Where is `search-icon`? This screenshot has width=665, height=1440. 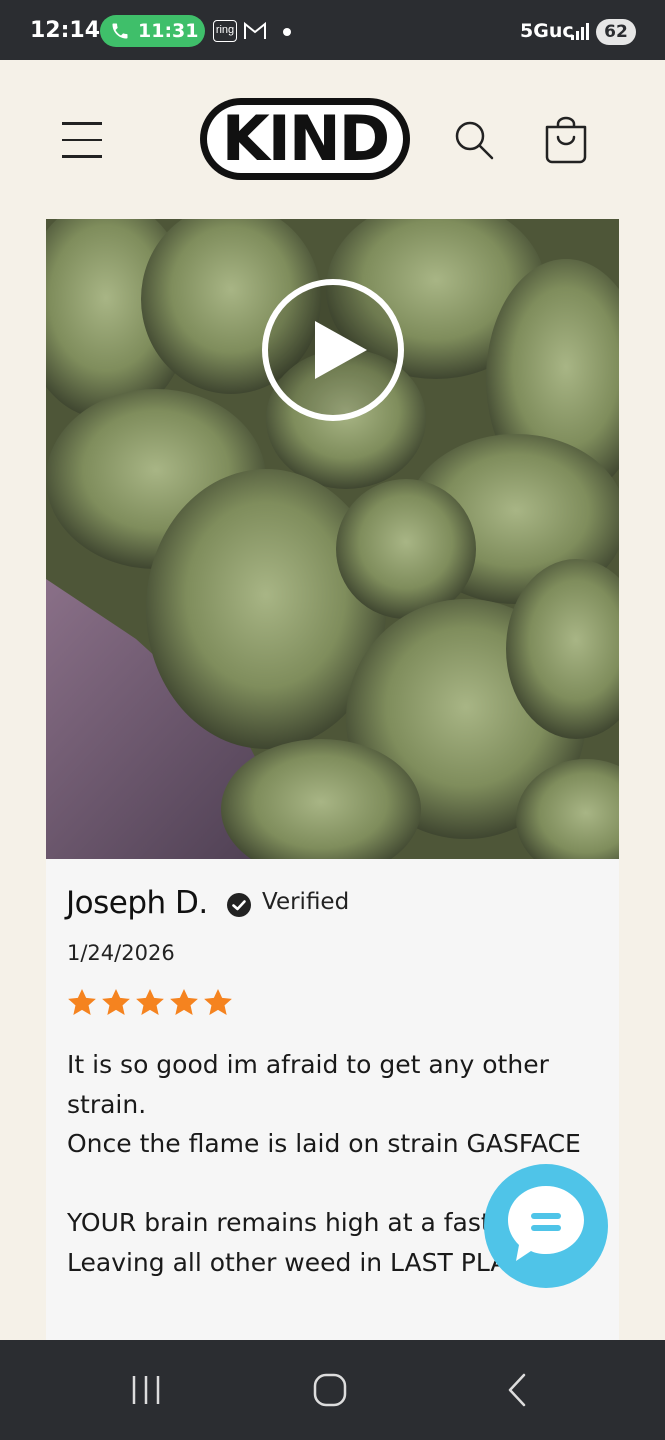 search-icon is located at coordinates (474, 140).